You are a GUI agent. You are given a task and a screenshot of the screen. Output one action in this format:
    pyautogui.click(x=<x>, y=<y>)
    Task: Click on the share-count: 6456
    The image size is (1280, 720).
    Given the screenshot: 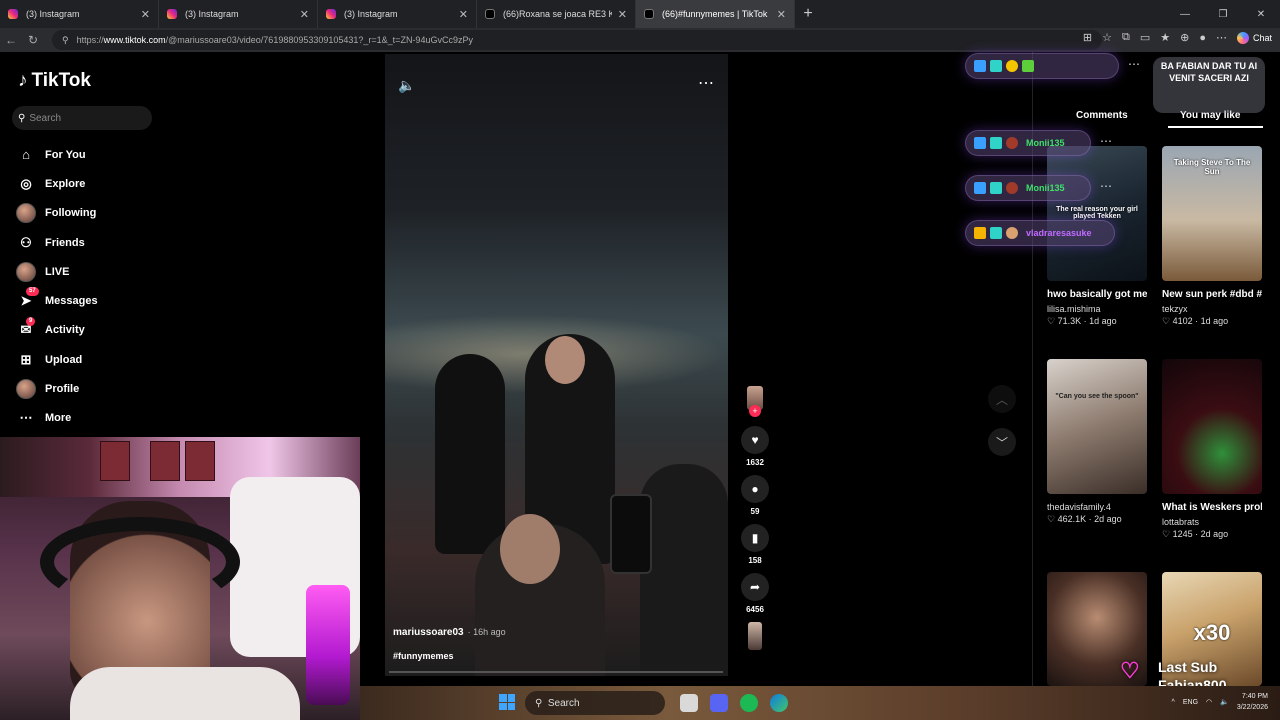 What is the action you would take?
    pyautogui.click(x=755, y=609)
    